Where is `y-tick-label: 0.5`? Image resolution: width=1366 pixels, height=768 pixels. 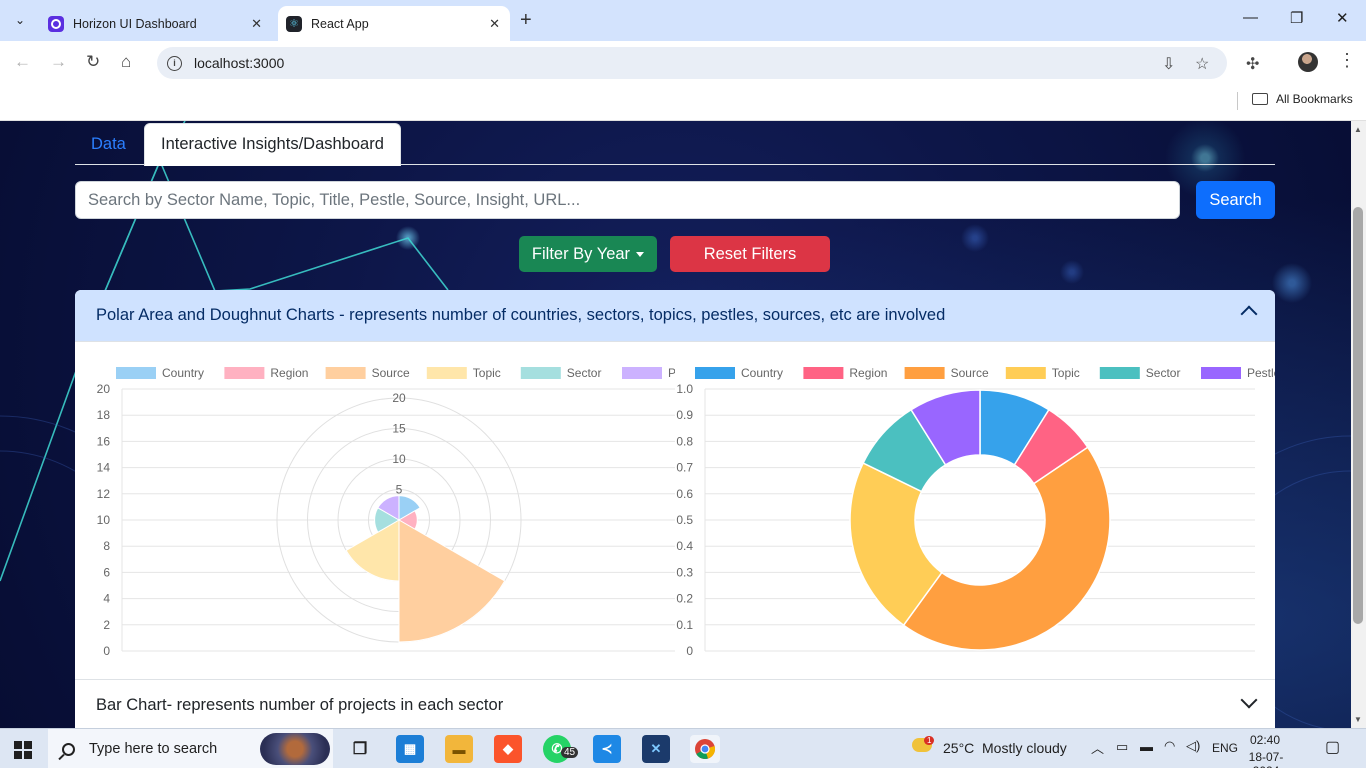 y-tick-label: 0.5 is located at coordinates (684, 520).